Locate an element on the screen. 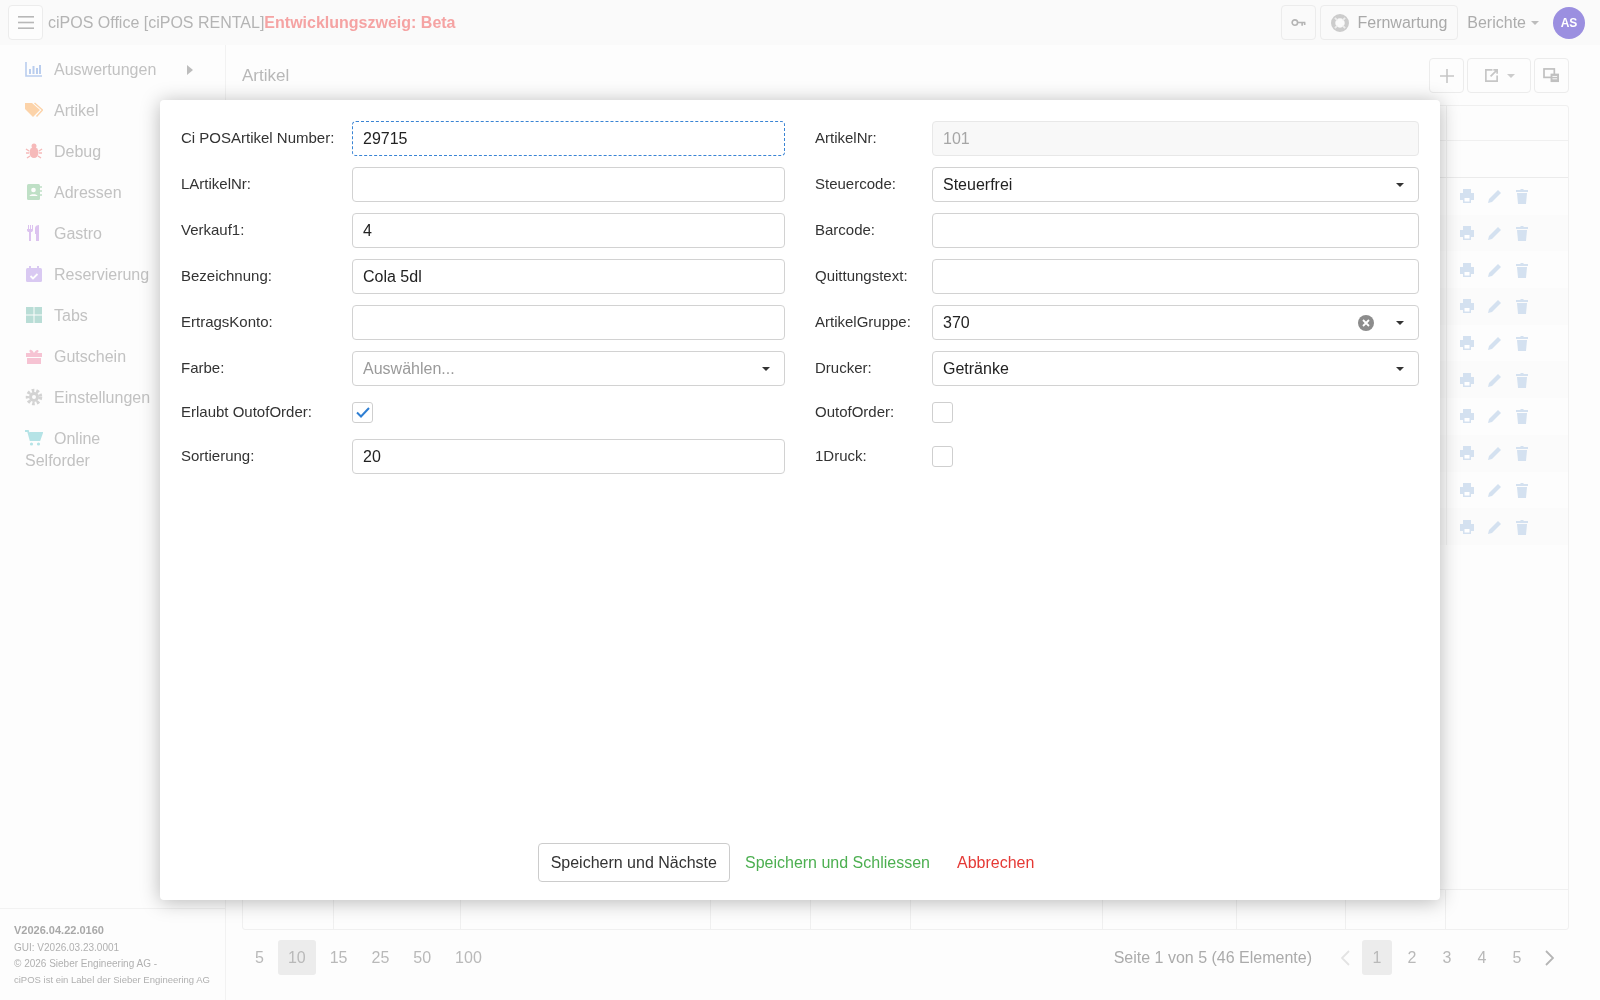  clear-icon is located at coordinates (1366, 322).